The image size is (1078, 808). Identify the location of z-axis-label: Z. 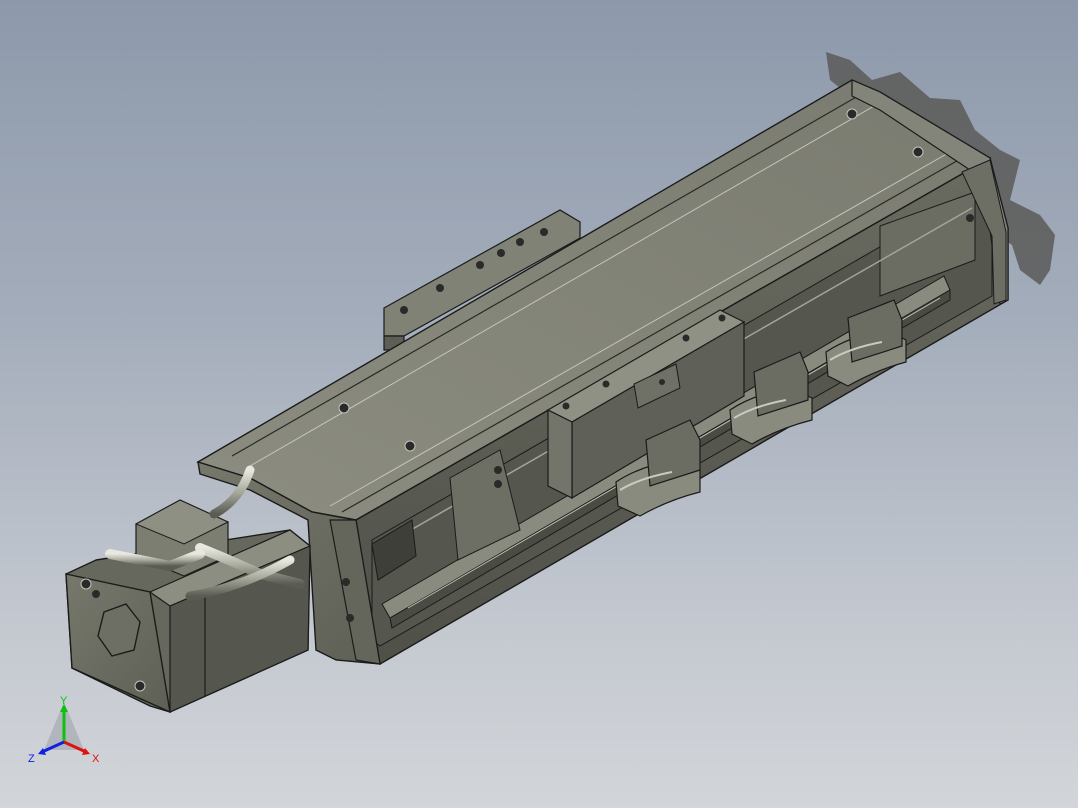
(31, 759).